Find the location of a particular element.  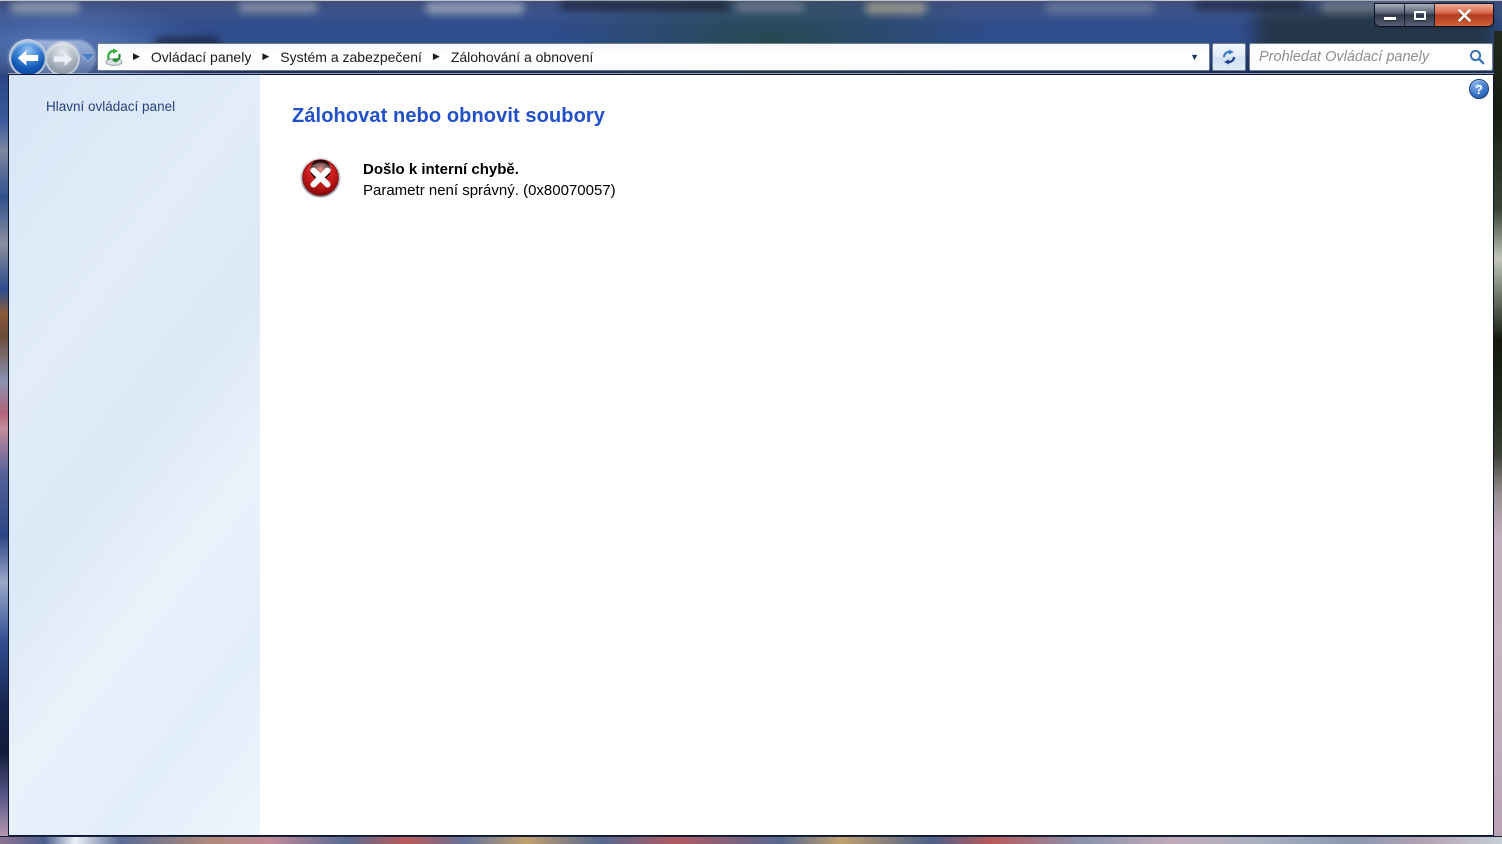

sidebar-item-control-panel-home: Hlavní ovládací panel is located at coordinates (110, 106).